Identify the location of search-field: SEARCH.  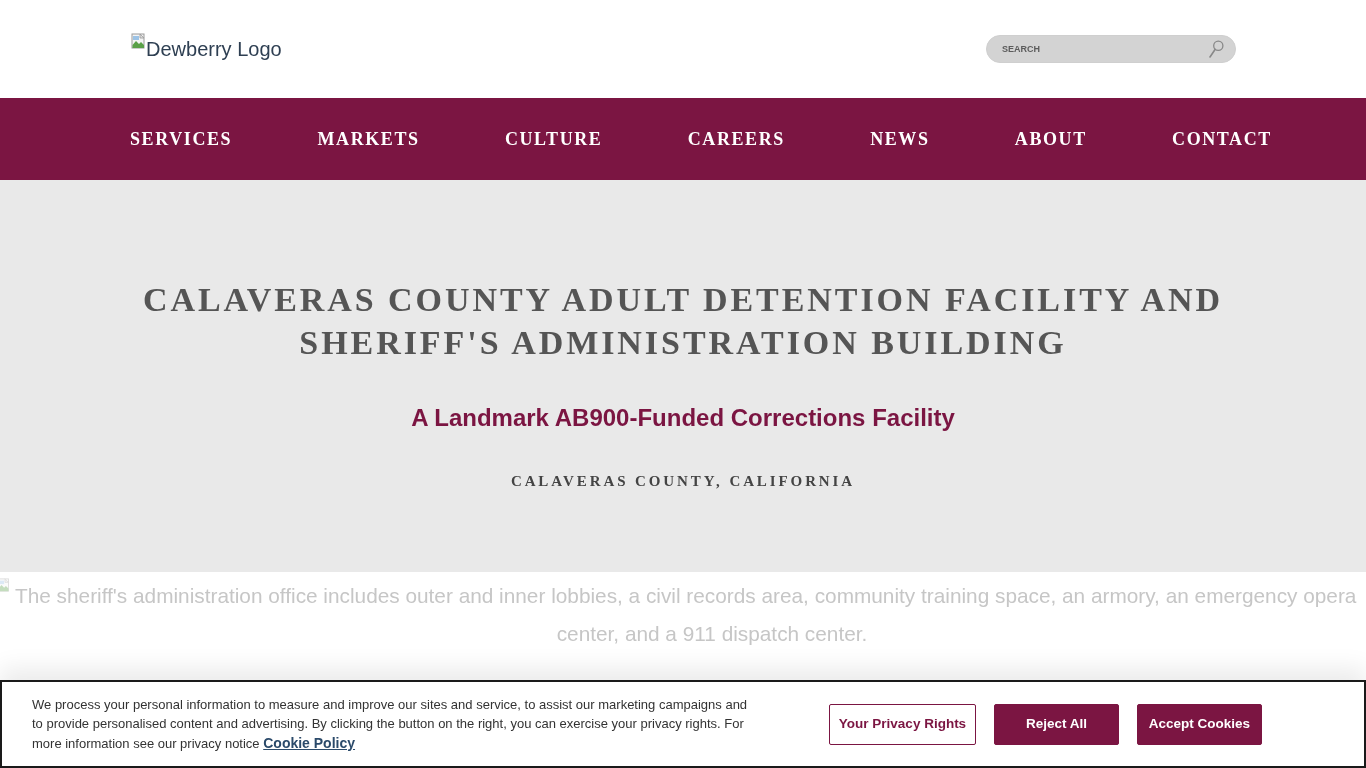
(1111, 49).